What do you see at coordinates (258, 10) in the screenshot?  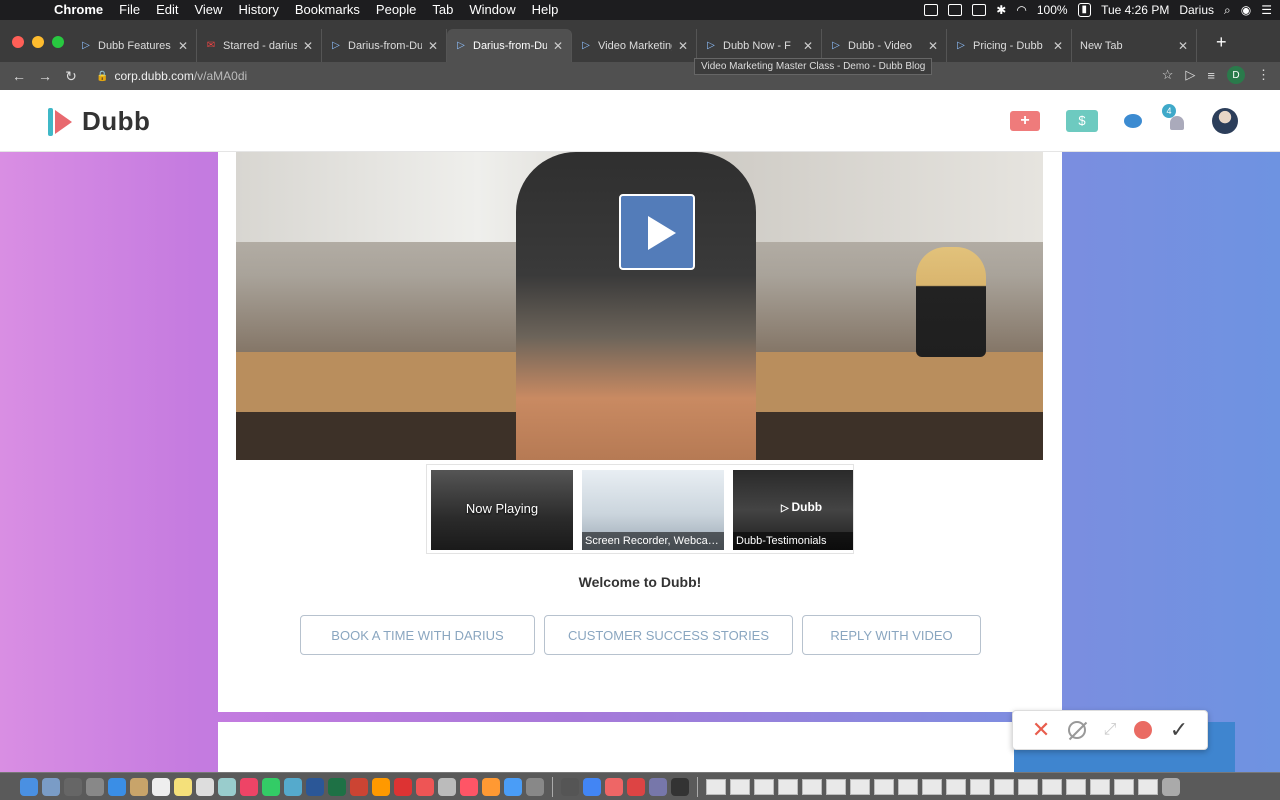 I see `menu-history: History` at bounding box center [258, 10].